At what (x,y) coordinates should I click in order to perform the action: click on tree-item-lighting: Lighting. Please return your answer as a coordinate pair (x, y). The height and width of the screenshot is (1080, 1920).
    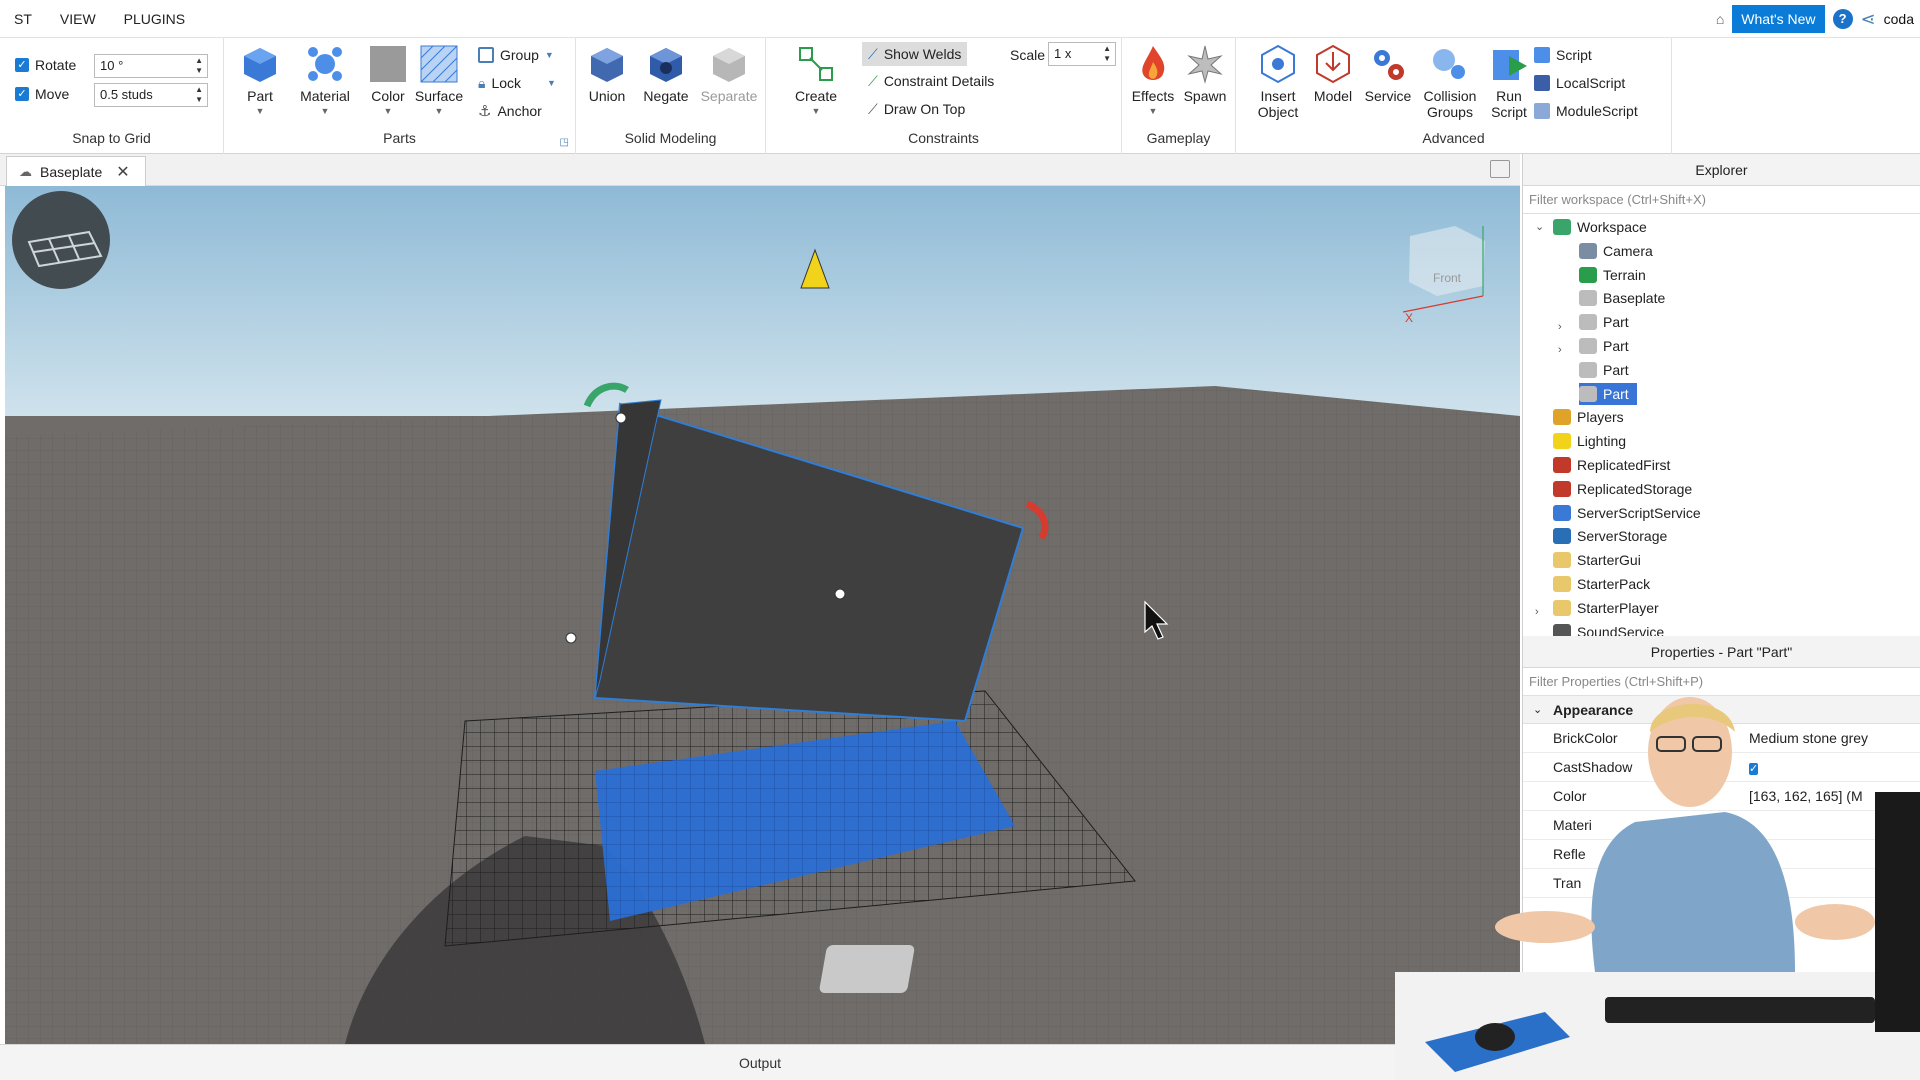
    Looking at the image, I should click on (1589, 441).